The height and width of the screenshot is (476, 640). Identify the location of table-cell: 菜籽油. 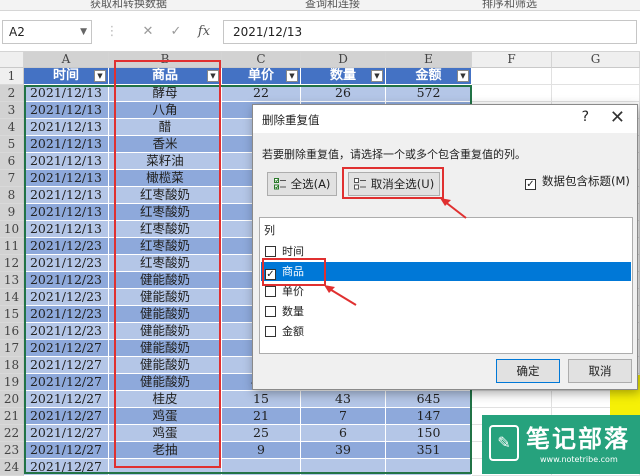
(165, 161).